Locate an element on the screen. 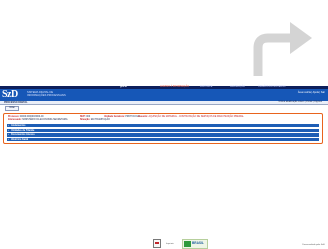 This screenshot has width=328, height=249. section-label: Documentos Anexos is located at coordinates (23, 135).